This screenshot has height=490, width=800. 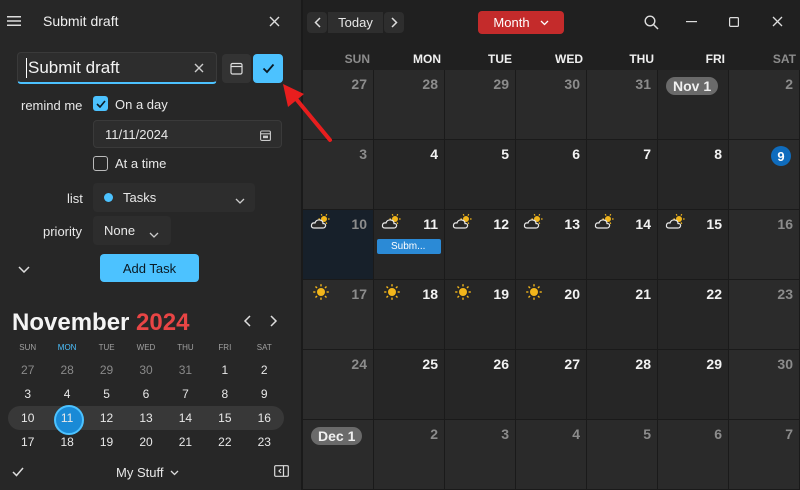 What do you see at coordinates (264, 418) in the screenshot?
I see `mini-day: 16` at bounding box center [264, 418].